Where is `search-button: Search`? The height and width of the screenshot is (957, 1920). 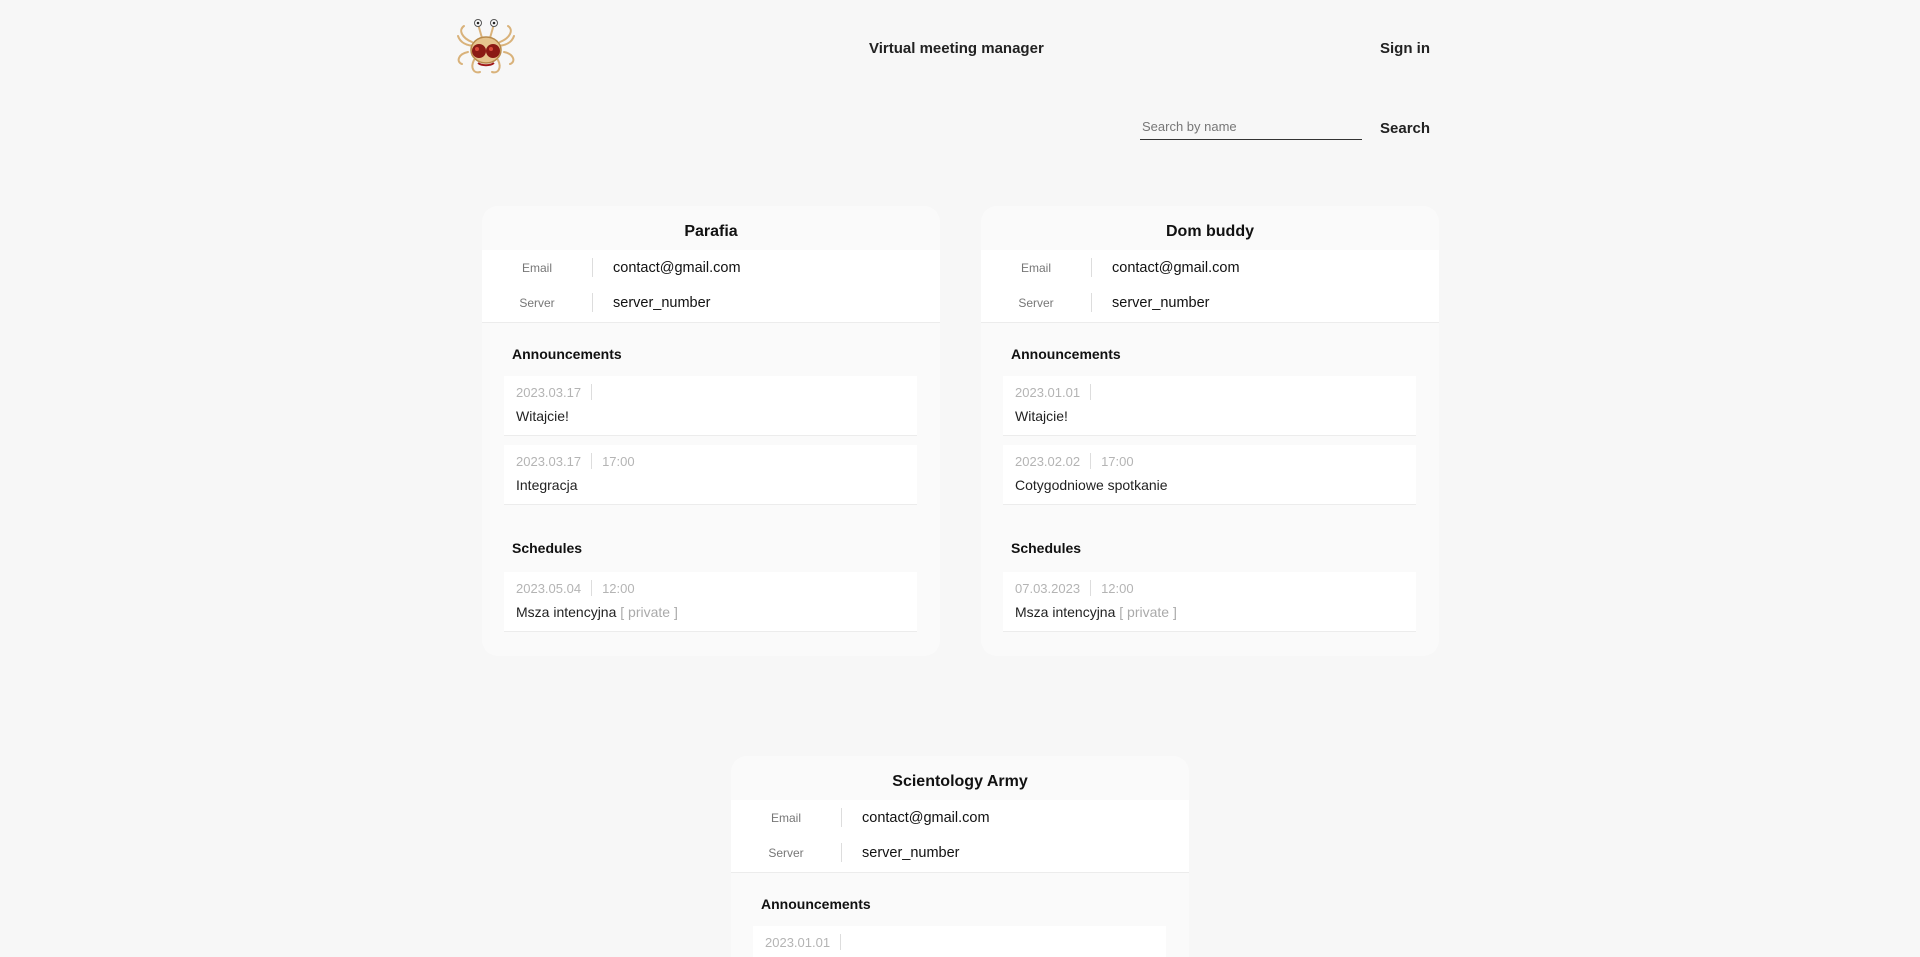 search-button: Search is located at coordinates (1405, 128).